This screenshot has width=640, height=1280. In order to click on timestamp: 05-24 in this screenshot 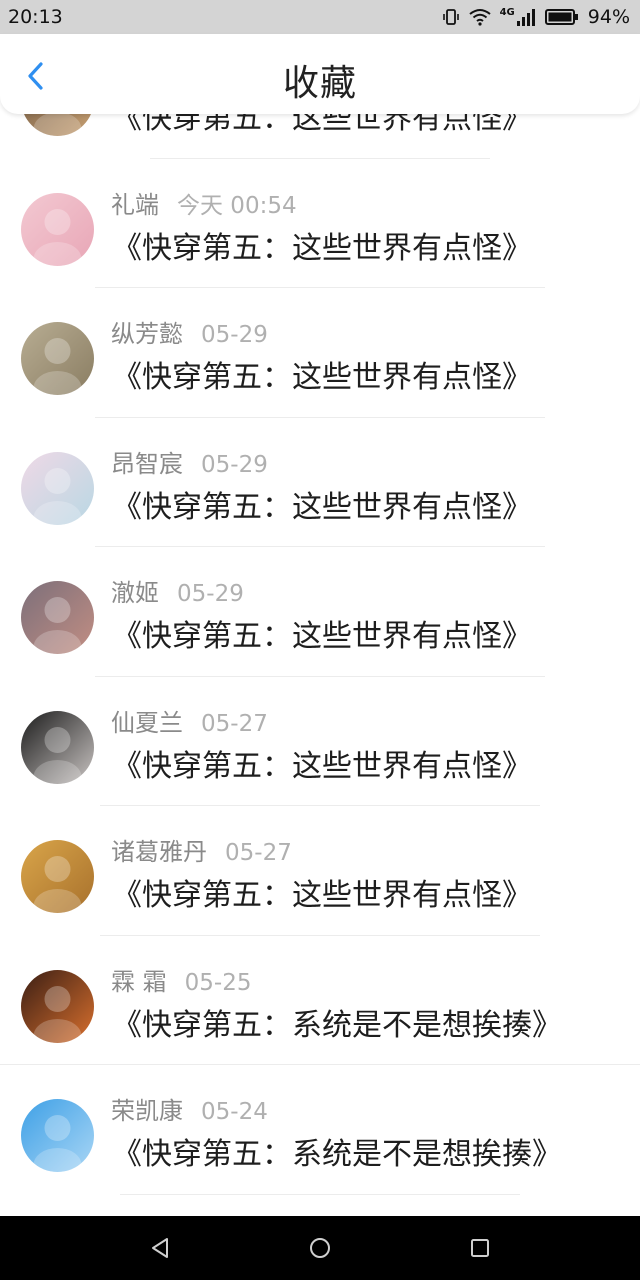, I will do `click(234, 1112)`.